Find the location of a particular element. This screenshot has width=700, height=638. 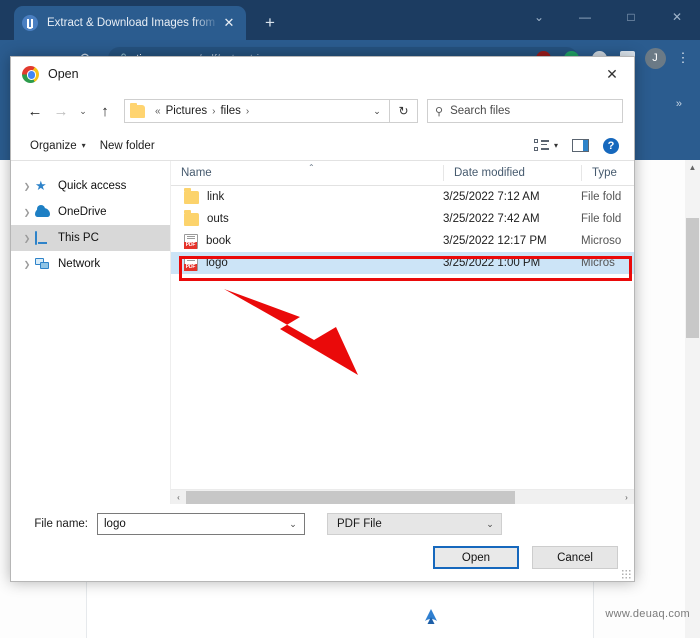

window-controls: ⌄ — □ ✕ is located at coordinates (608, 17).